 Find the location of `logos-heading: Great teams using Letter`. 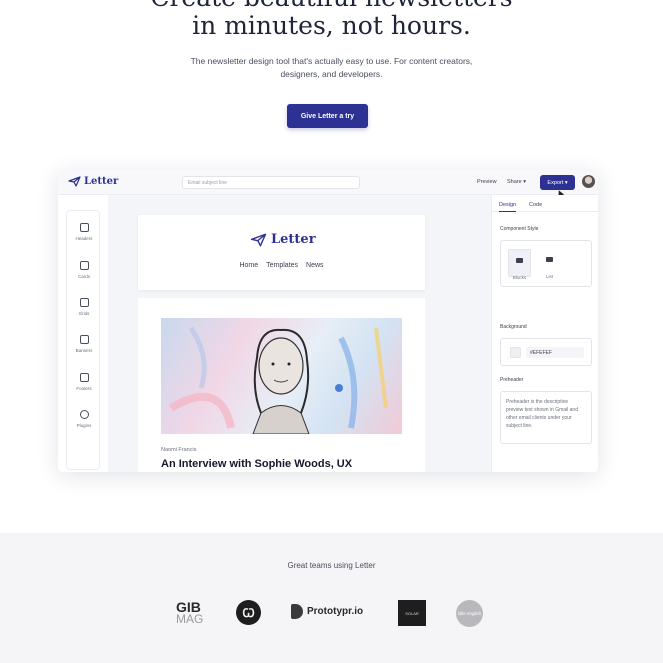

logos-heading: Great teams using Letter is located at coordinates (331, 565).